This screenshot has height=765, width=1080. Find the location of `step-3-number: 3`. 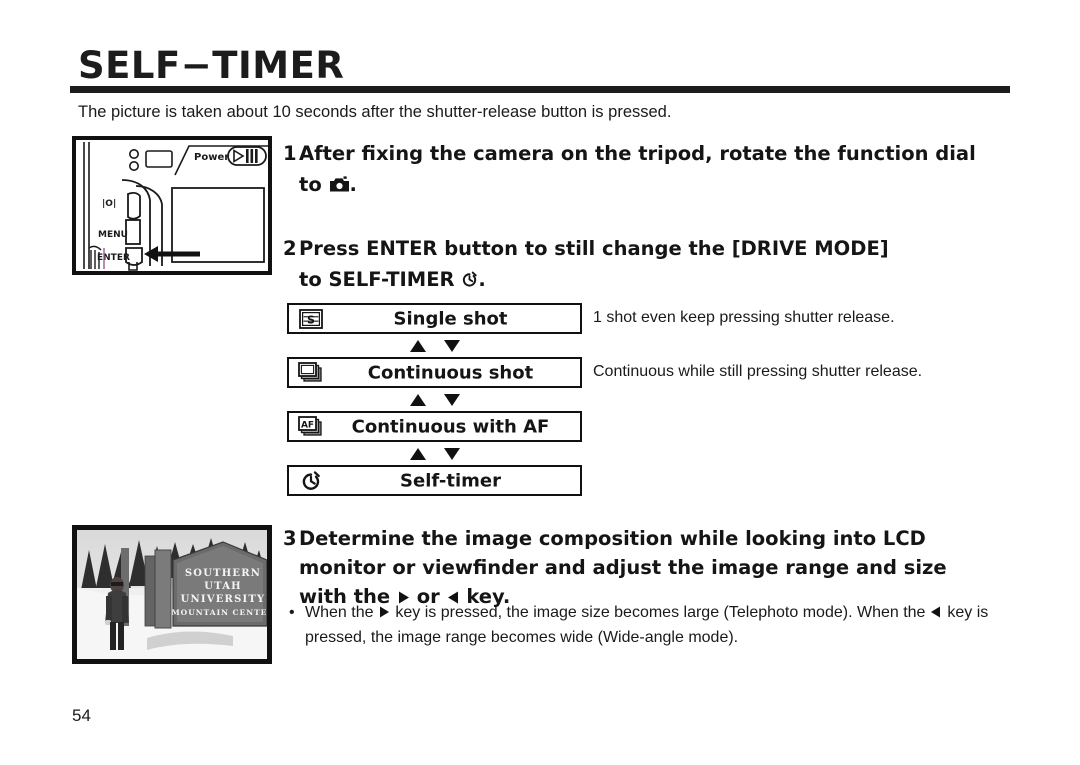

step-3-number: 3 is located at coordinates (290, 538).